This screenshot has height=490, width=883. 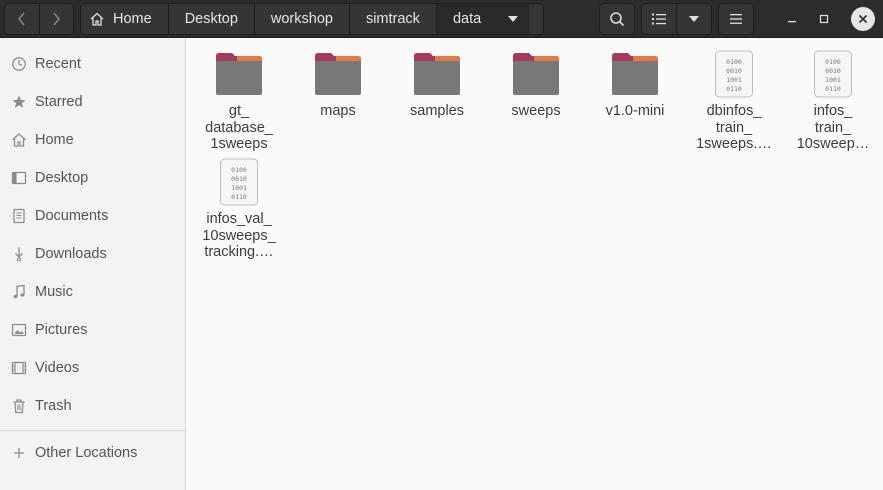 I want to click on sidebar-item-label: Downloads, so click(x=71, y=254).